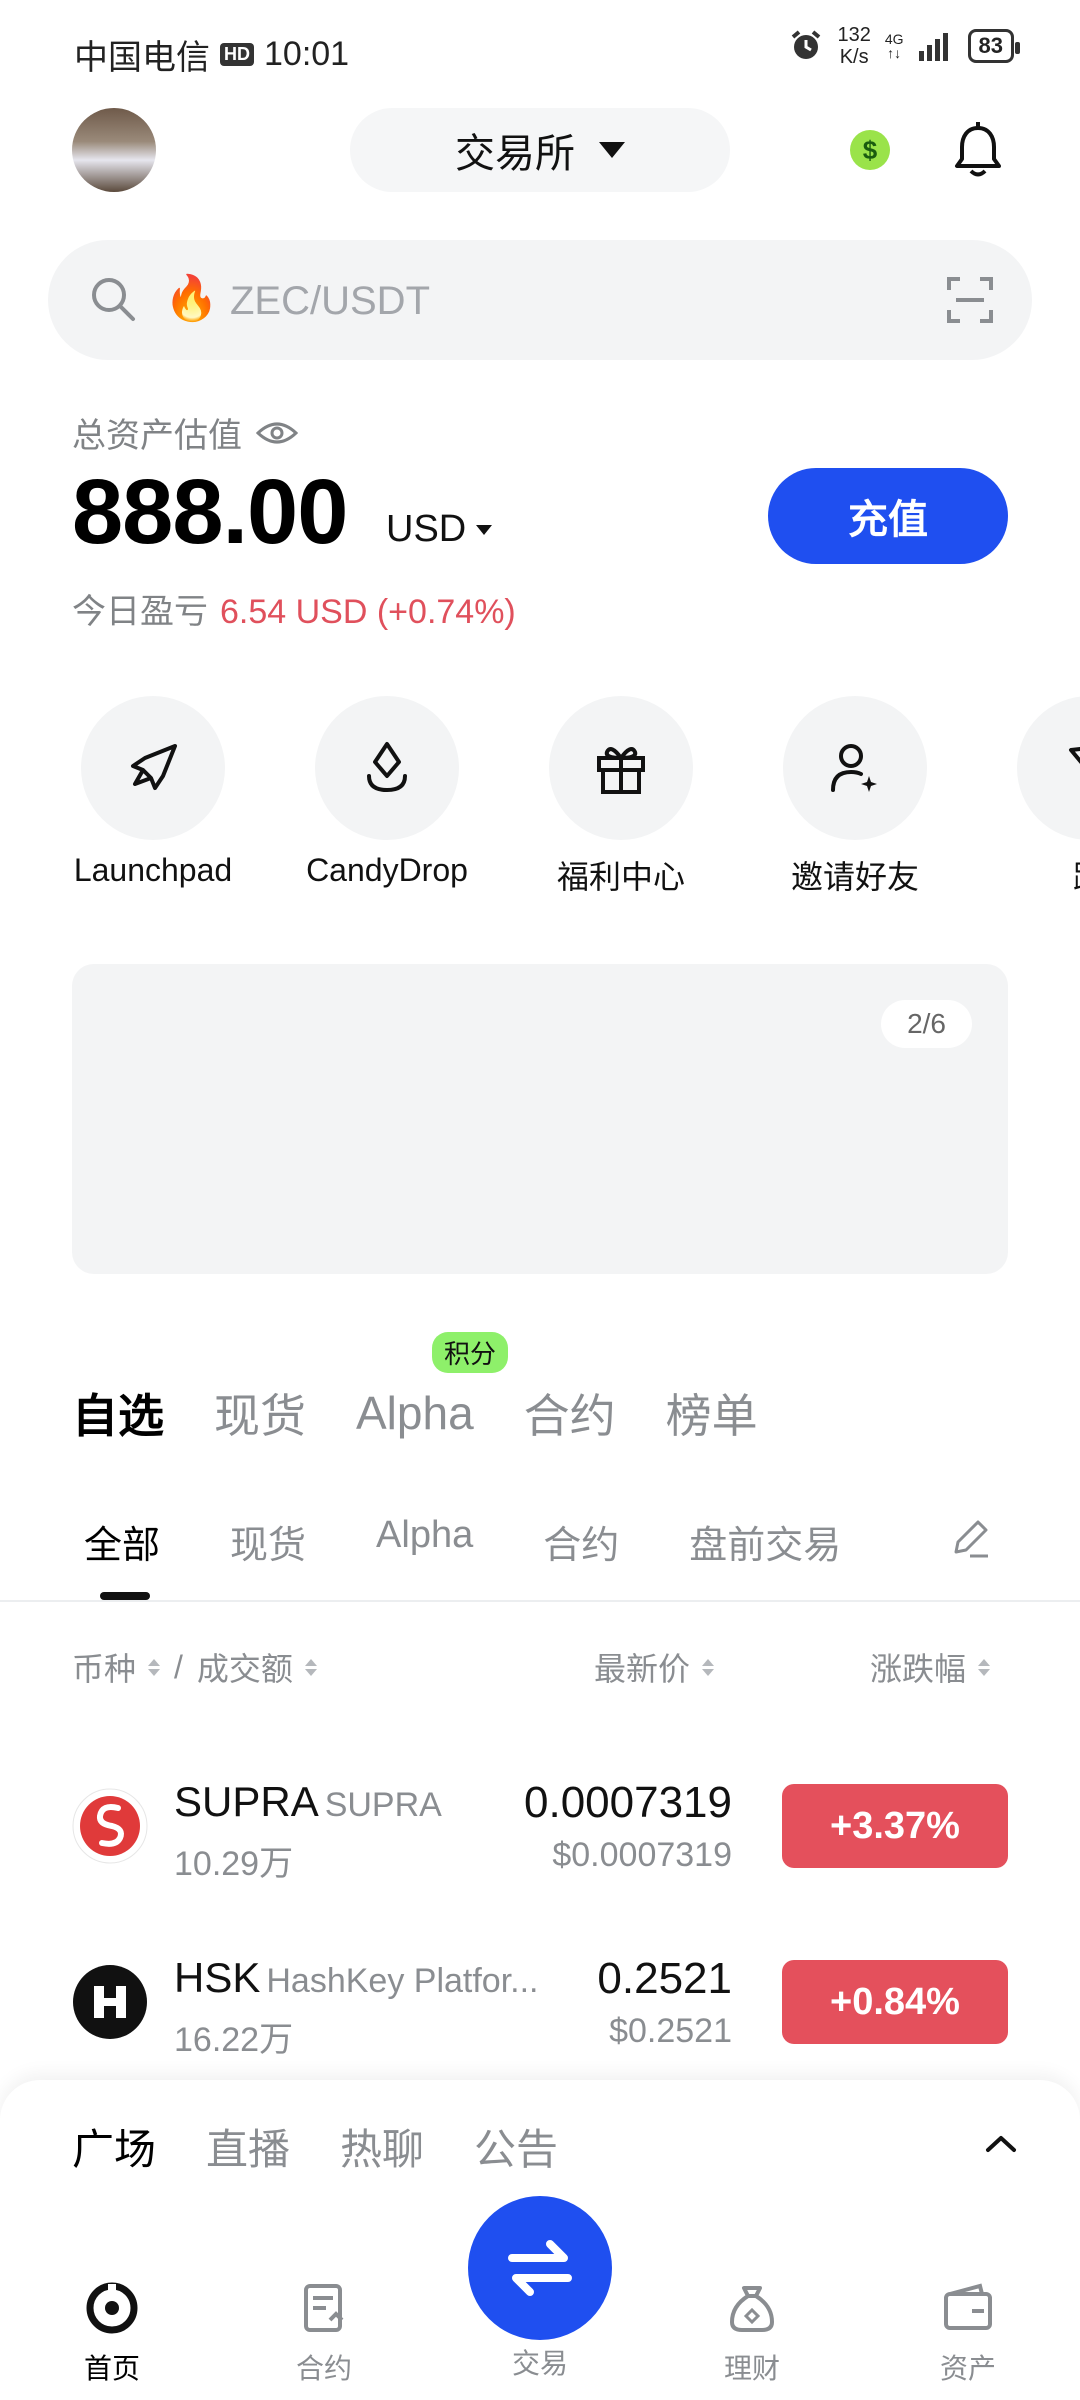  Describe the element at coordinates (628, 1802) in the screenshot. I see `coin-price: 0.0007319` at that location.